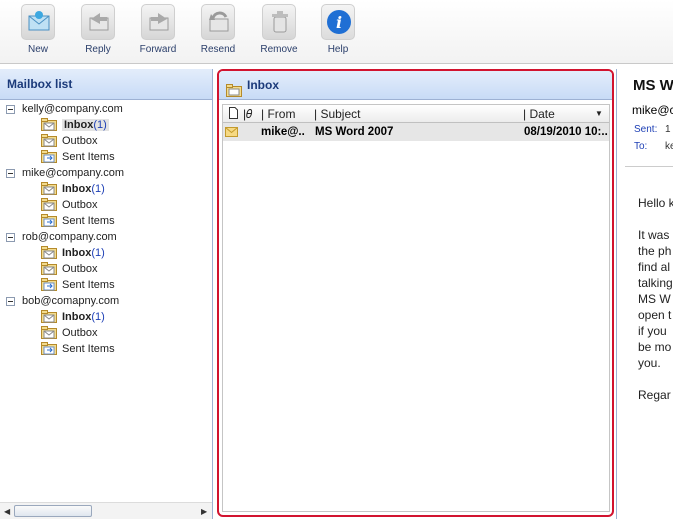 This screenshot has width=673, height=519. I want to click on message-list-header: |𝜃 | From | Subject | Date ▼, so click(416, 114).